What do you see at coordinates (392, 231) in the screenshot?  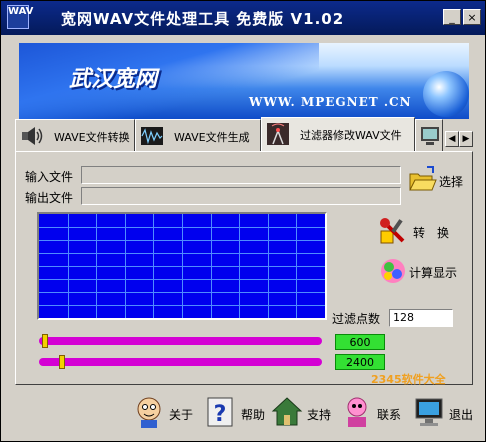 I see `tools-icon` at bounding box center [392, 231].